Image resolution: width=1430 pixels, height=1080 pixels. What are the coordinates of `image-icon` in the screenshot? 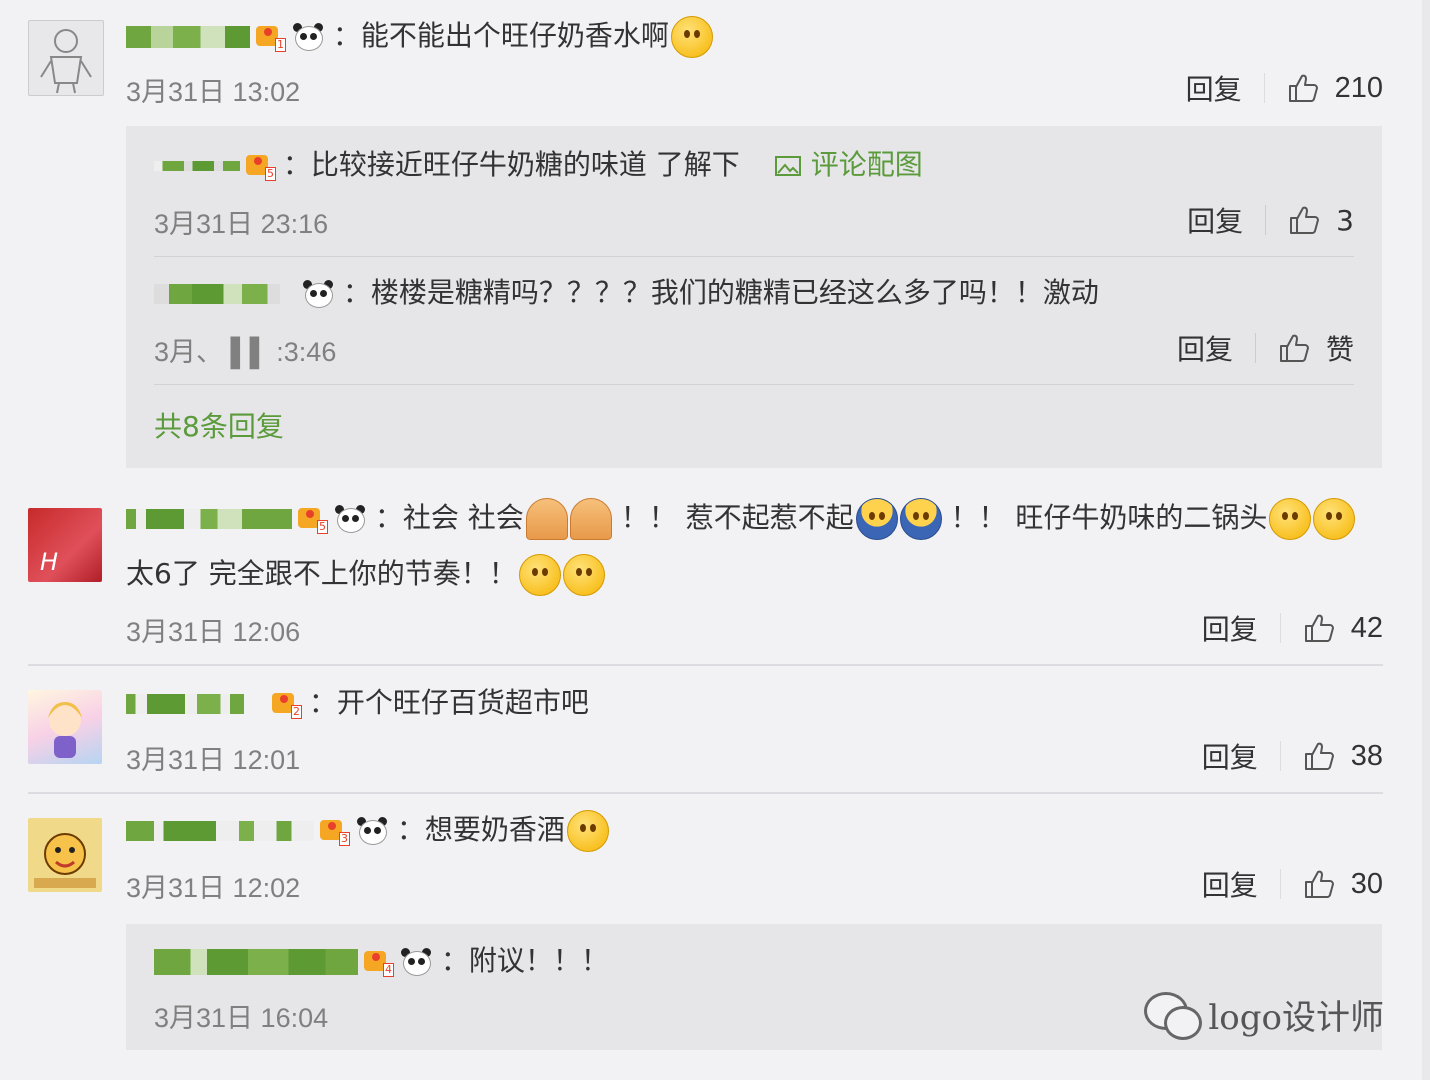 It's located at (787, 166).